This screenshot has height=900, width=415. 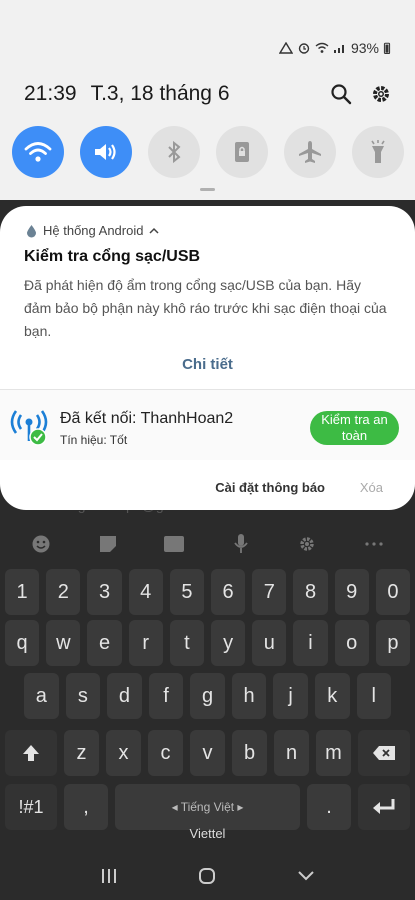 I want to click on key-d: d, so click(x=124, y=696).